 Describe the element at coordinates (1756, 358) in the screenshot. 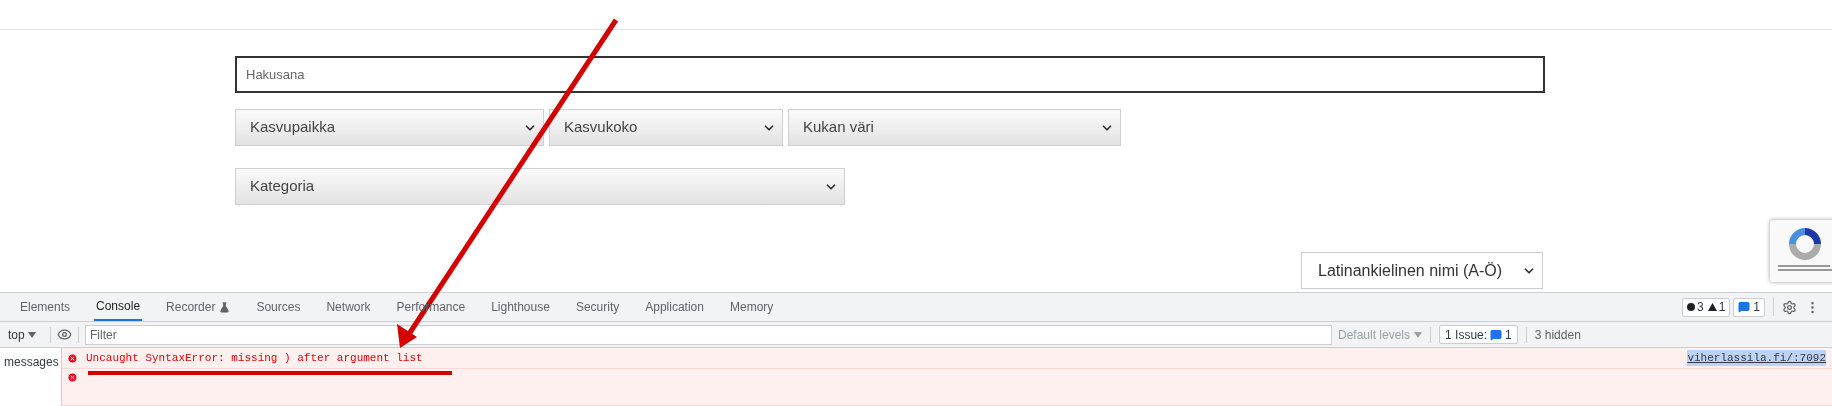

I see `source-link: viherlassila.fi/:7092` at that location.